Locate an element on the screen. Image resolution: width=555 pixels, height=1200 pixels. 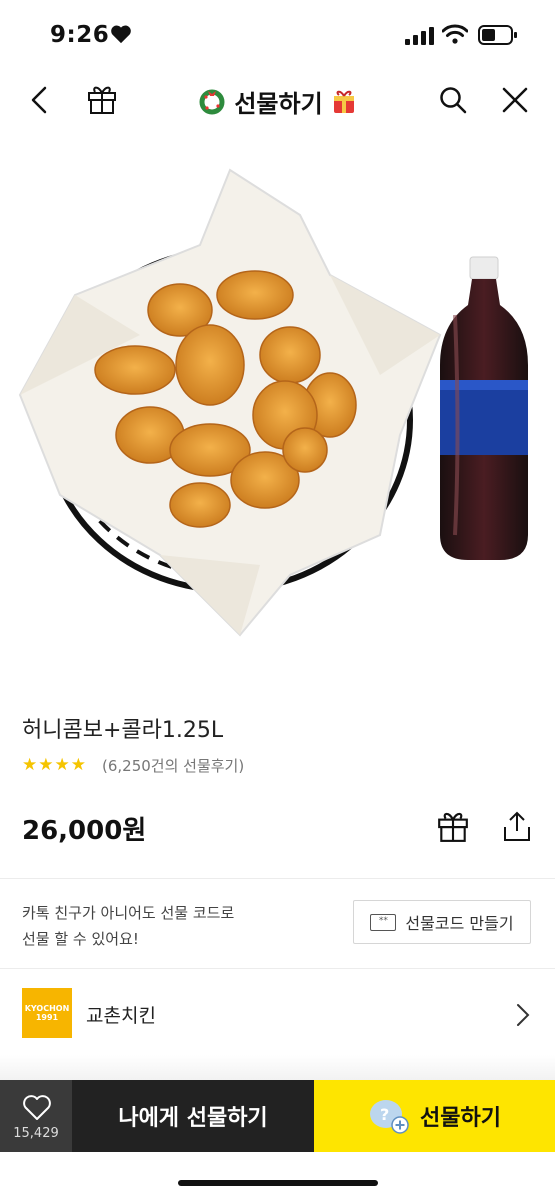
gift-friend-icon: ? is located at coordinates (389, 1116).